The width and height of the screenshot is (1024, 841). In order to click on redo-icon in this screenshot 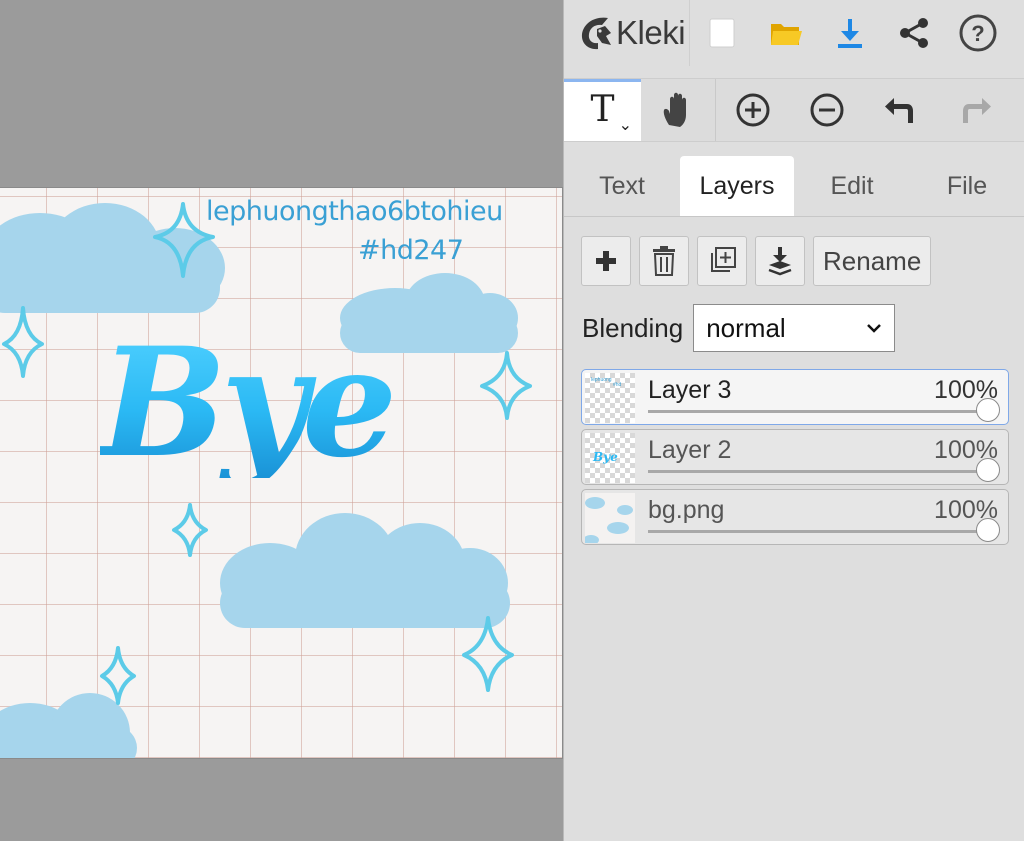, I will do `click(977, 110)`.